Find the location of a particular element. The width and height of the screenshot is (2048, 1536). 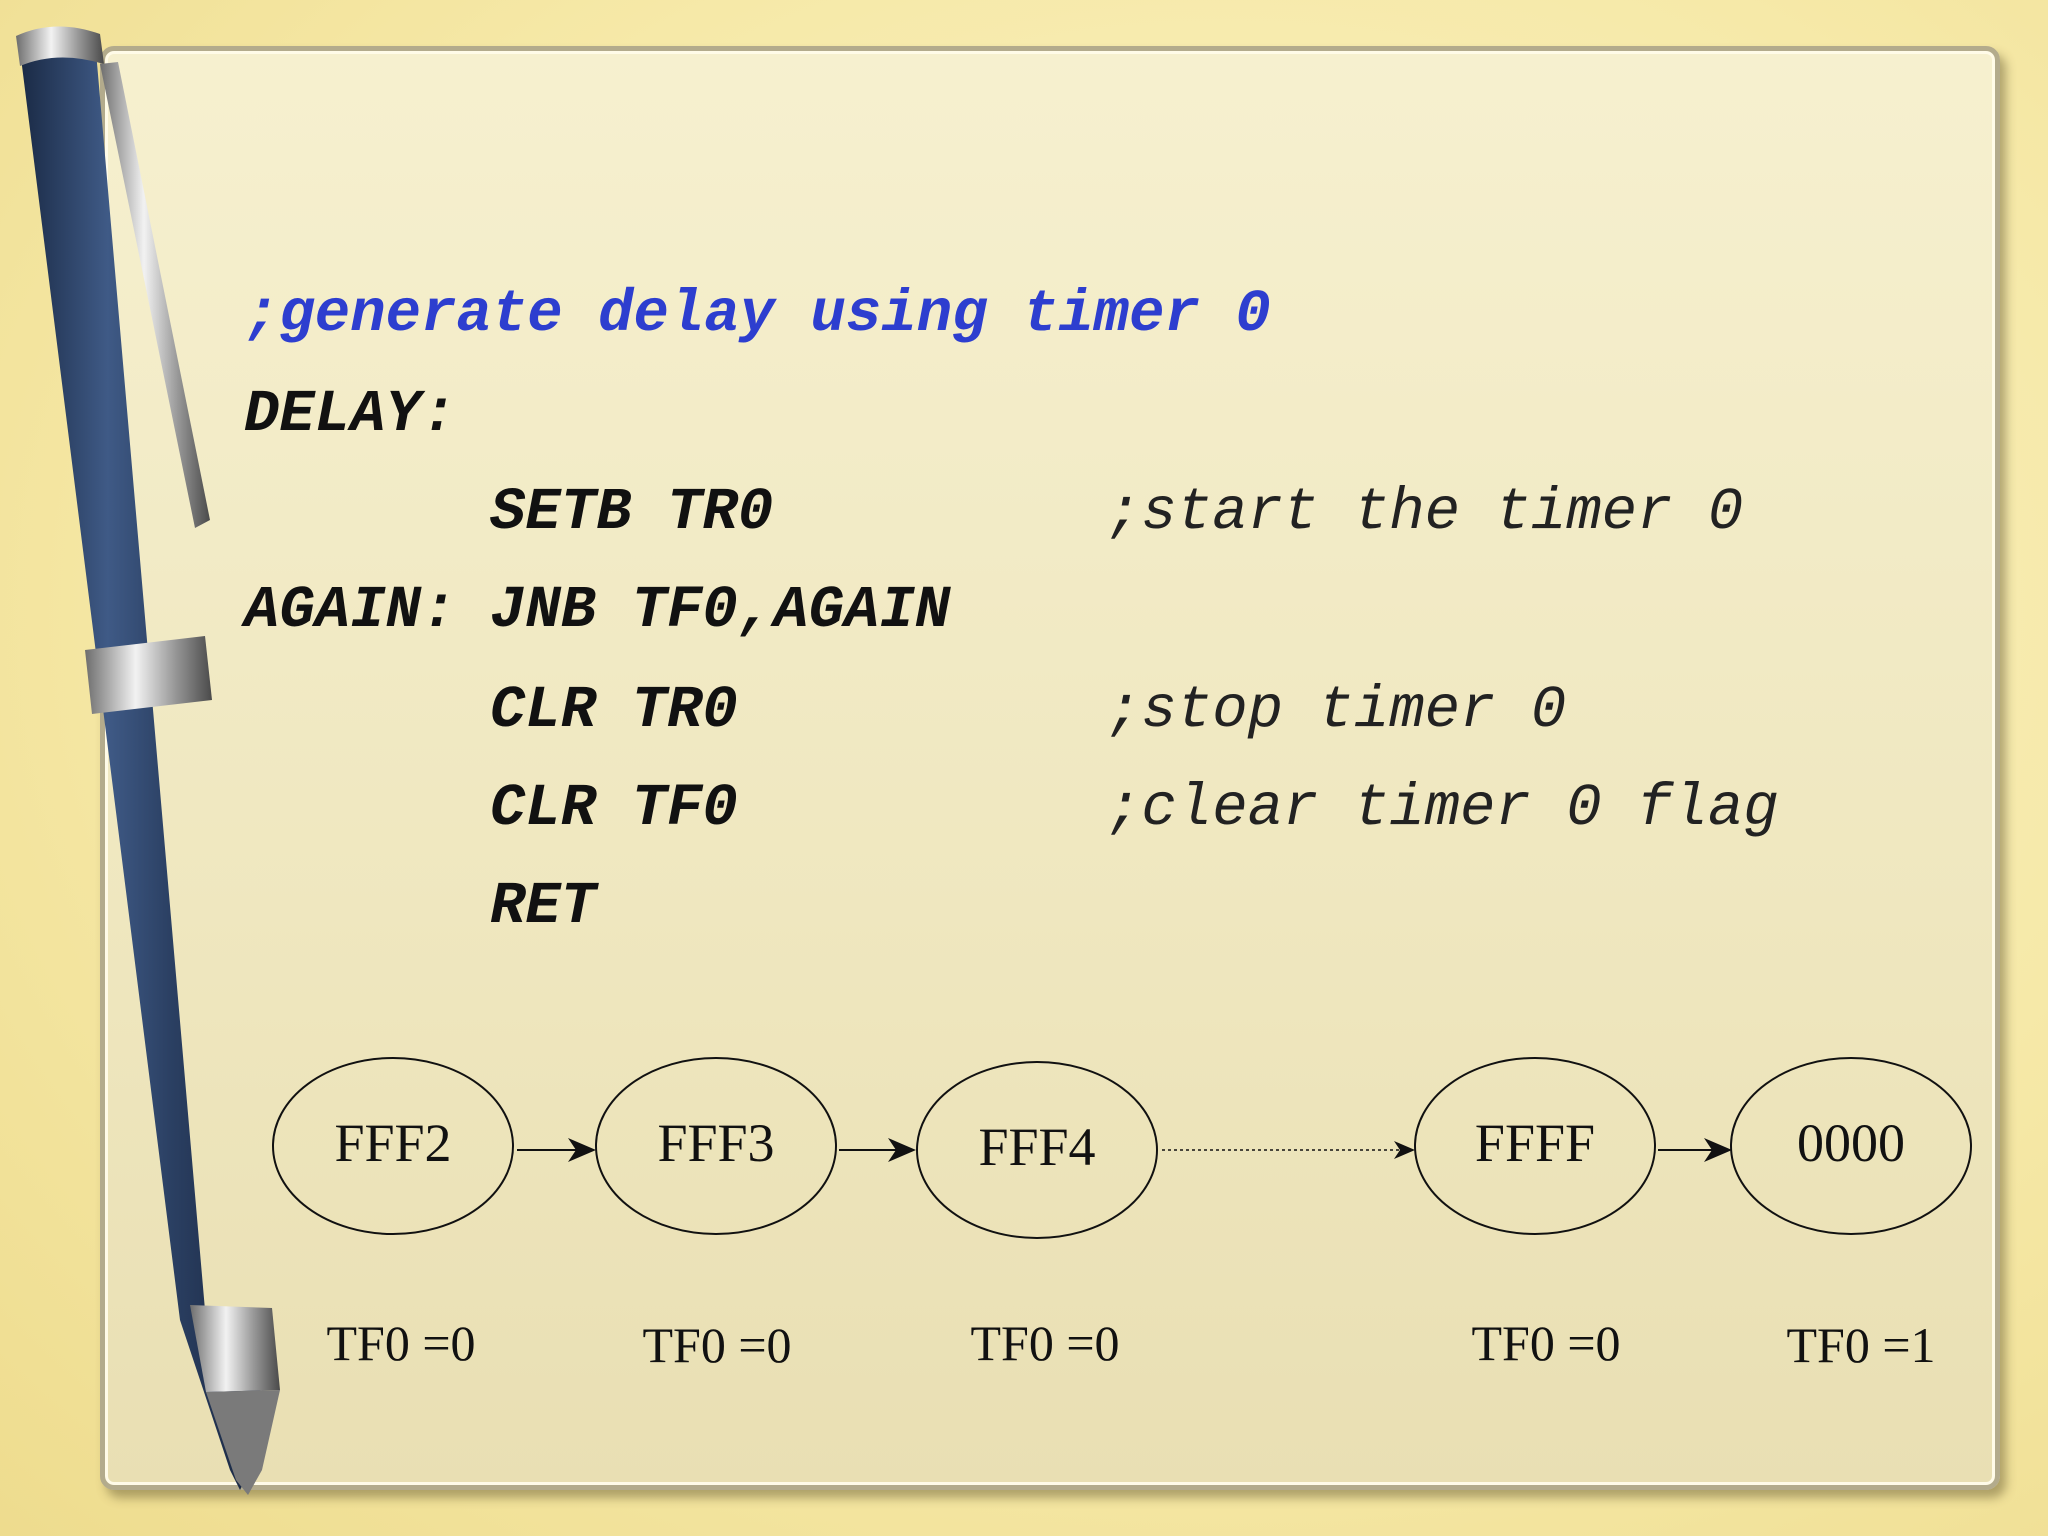

flag-label-fff2: TF0 =0 is located at coordinates (401, 1343).